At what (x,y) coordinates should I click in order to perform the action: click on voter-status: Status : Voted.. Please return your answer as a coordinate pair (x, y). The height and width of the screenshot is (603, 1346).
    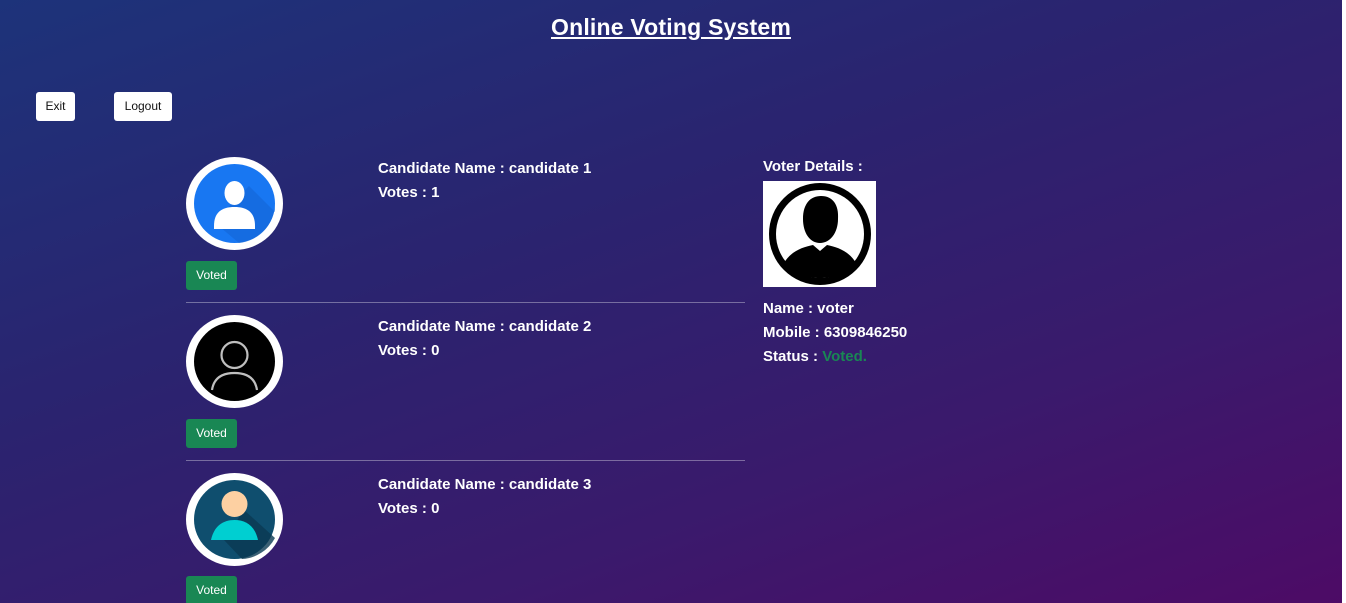
    Looking at the image, I should click on (835, 357).